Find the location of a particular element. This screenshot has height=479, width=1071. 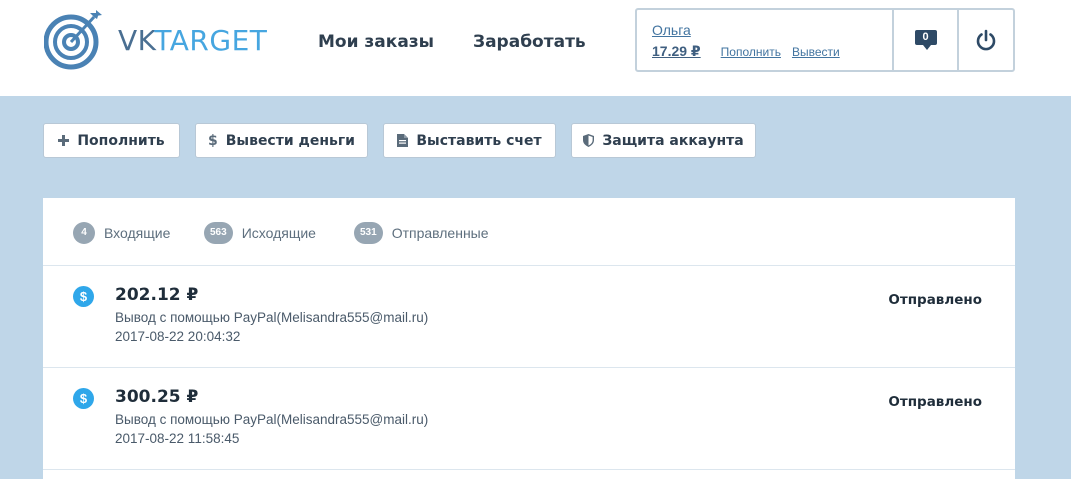

sent-count-badge: 531 is located at coordinates (368, 233).